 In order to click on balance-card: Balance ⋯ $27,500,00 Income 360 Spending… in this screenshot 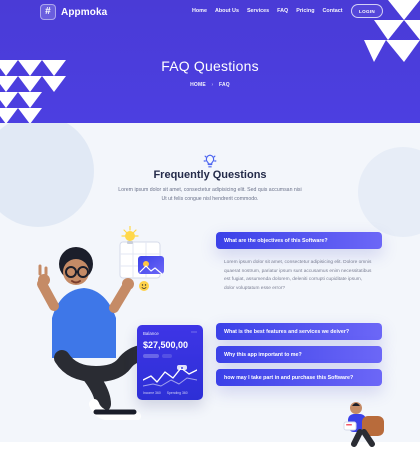, I will do `click(170, 362)`.